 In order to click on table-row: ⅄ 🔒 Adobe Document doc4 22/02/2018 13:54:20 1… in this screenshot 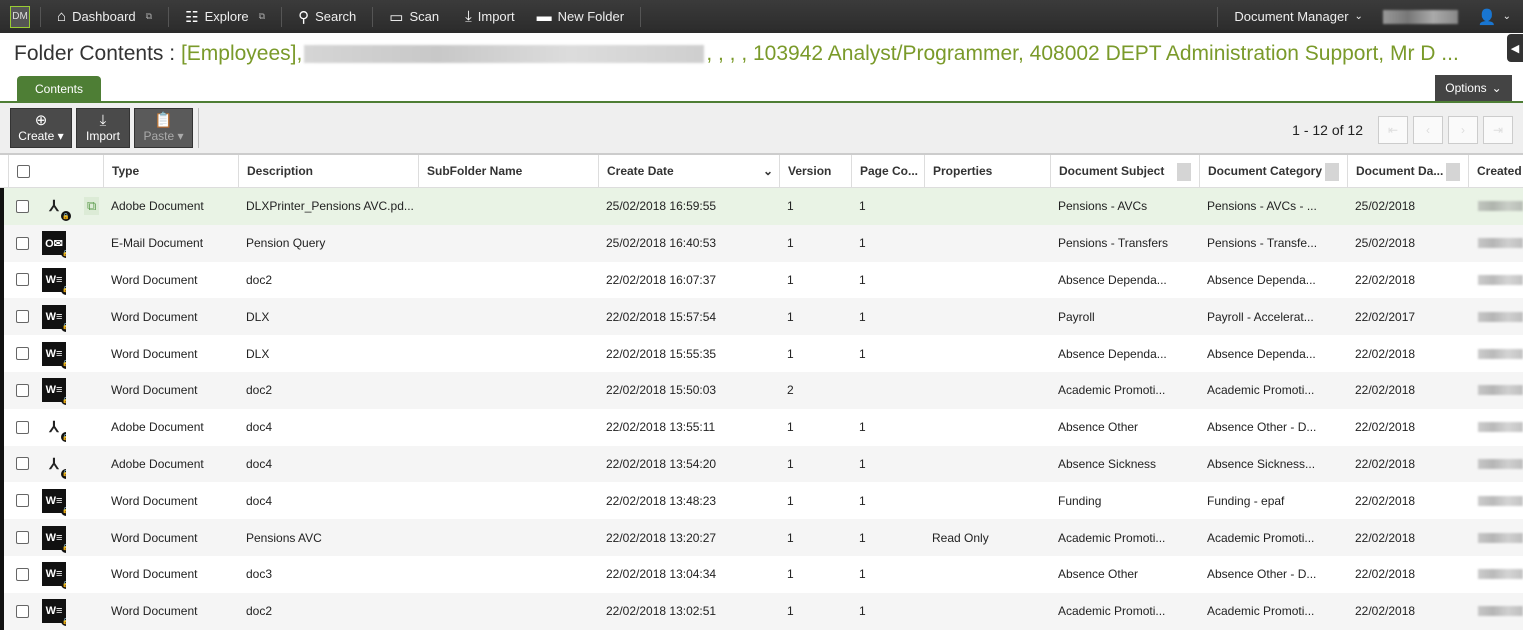, I will do `click(761, 464)`.